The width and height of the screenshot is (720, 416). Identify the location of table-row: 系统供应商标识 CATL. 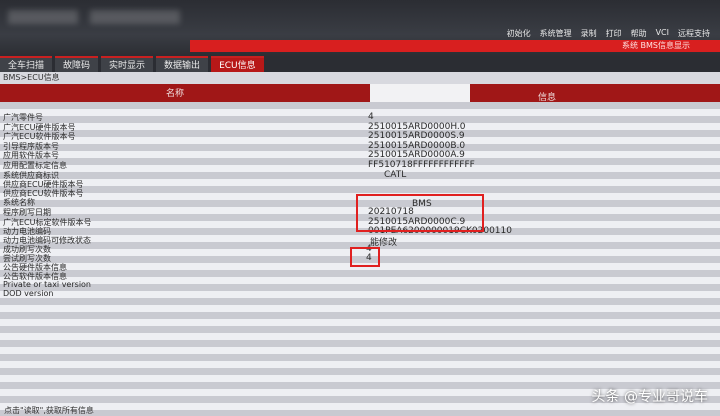
(360, 175).